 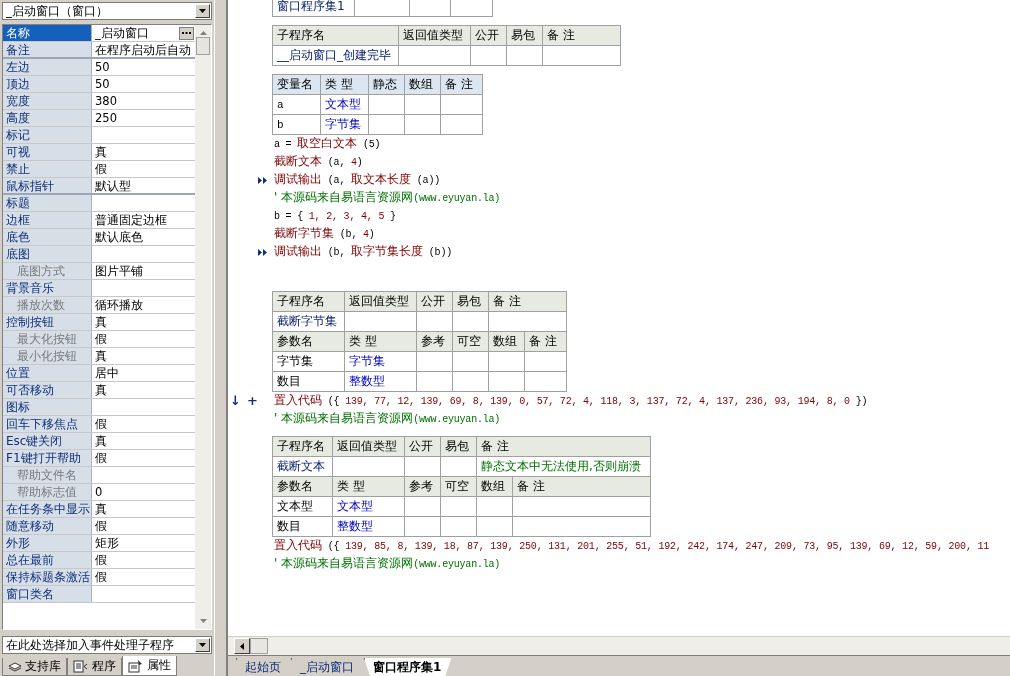 I want to click on property-row: 底色 默认底色, so click(x=99, y=237).